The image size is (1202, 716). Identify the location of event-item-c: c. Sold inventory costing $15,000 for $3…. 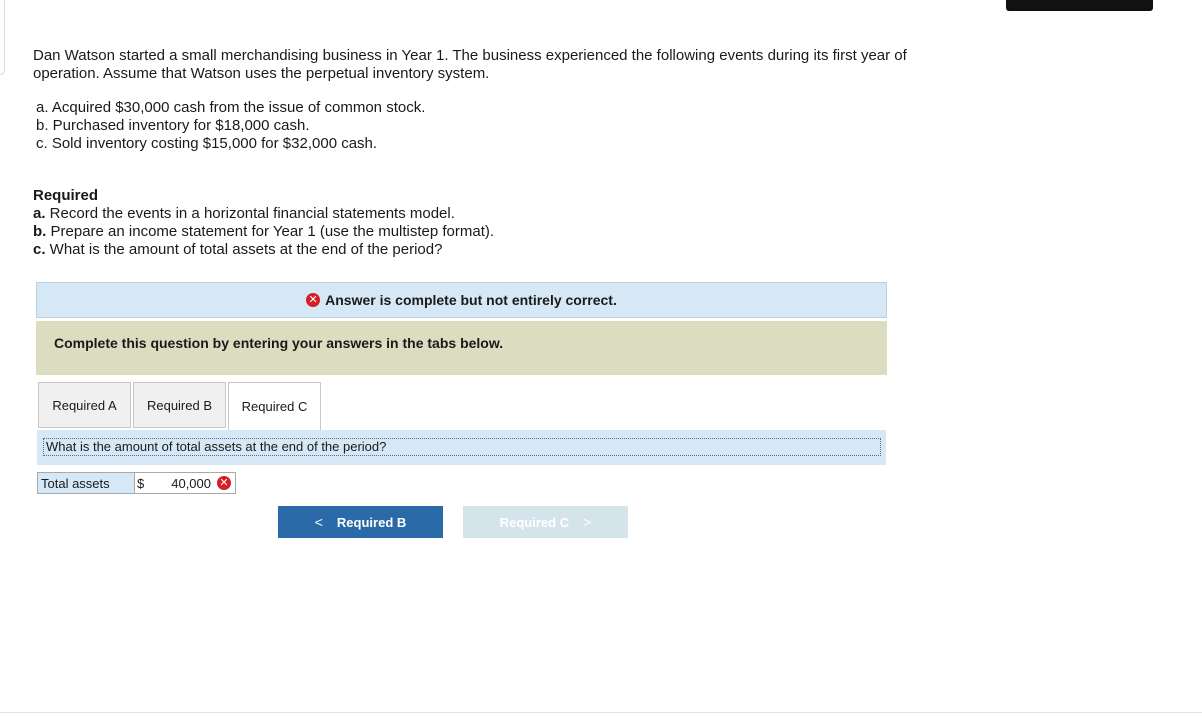
(207, 143).